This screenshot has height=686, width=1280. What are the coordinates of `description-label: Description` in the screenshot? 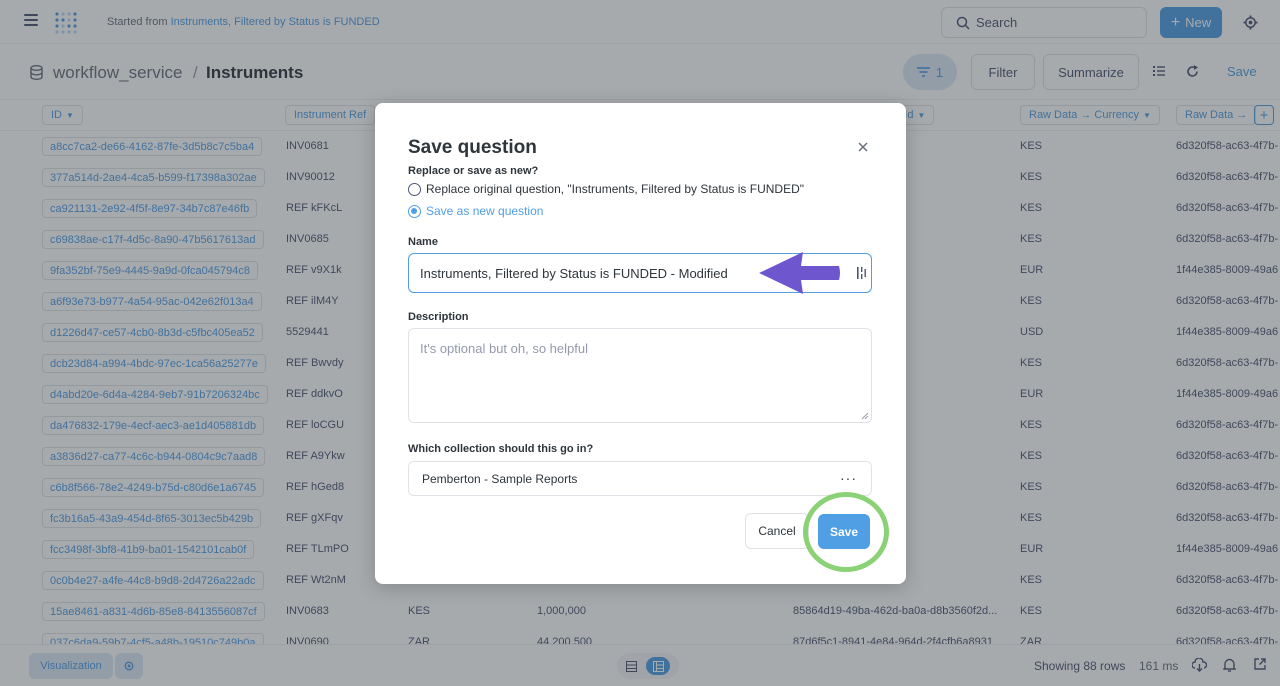 It's located at (438, 317).